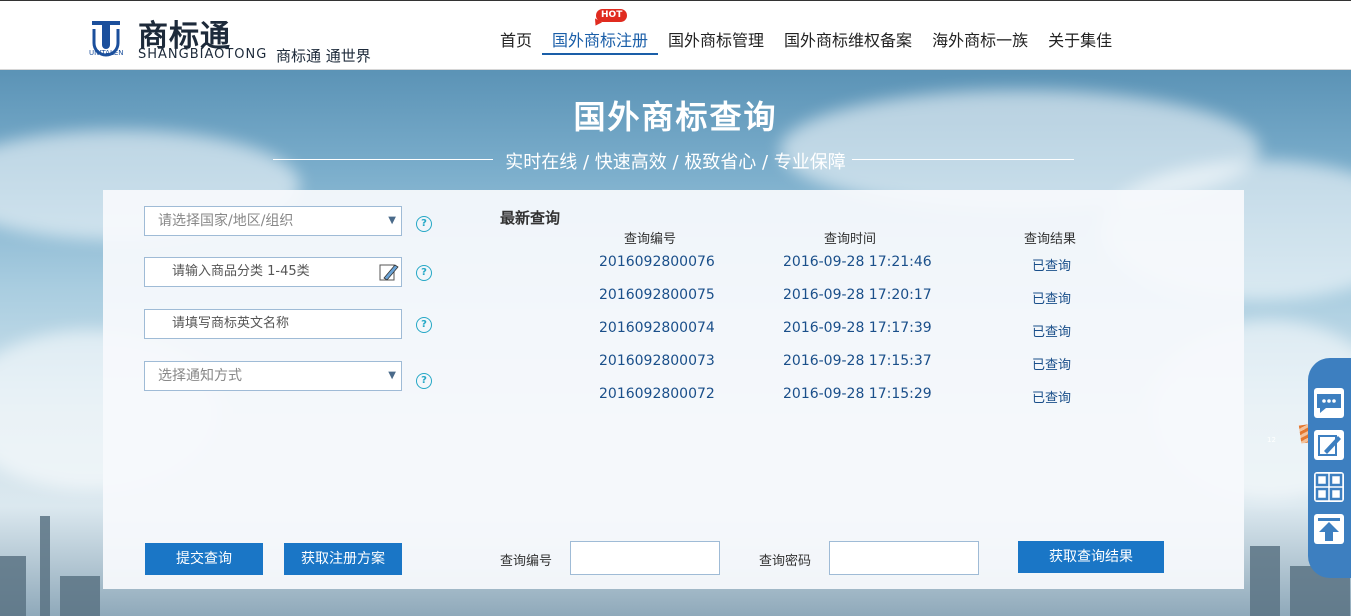  I want to click on trademark-name-input: 请填写商标英文名称, so click(273, 324).